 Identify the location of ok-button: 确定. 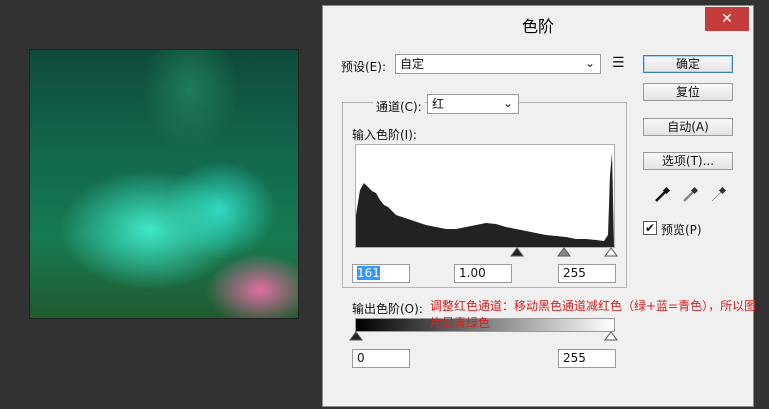
(688, 64).